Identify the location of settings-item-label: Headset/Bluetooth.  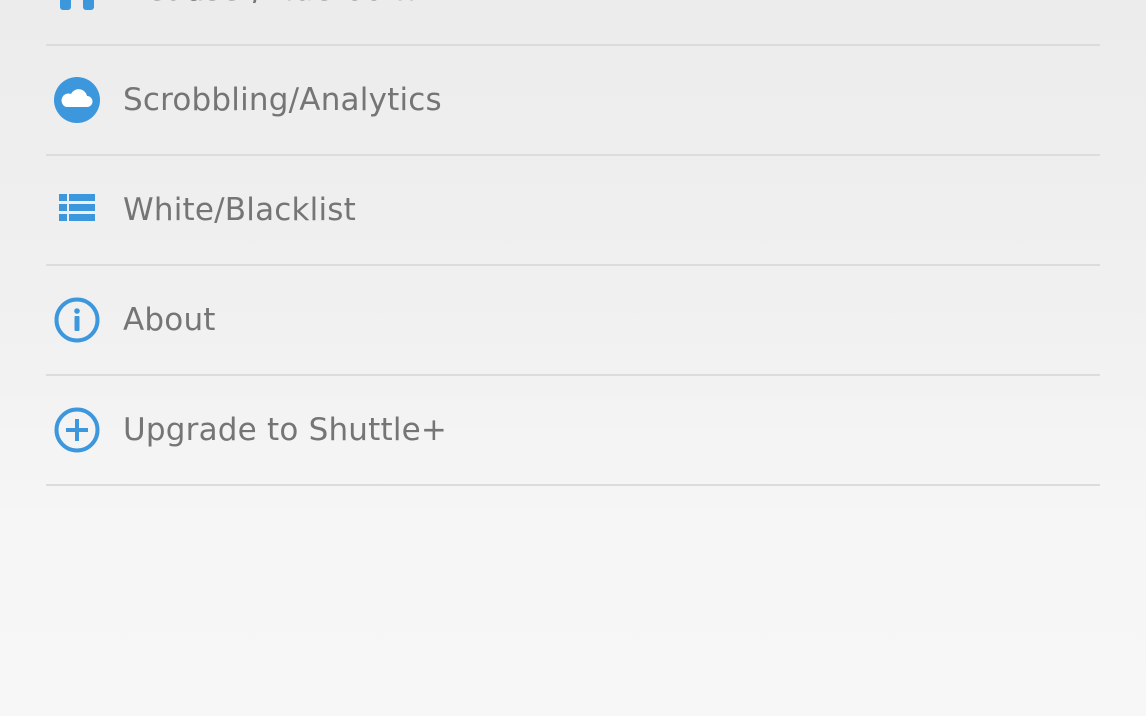
(269, 4).